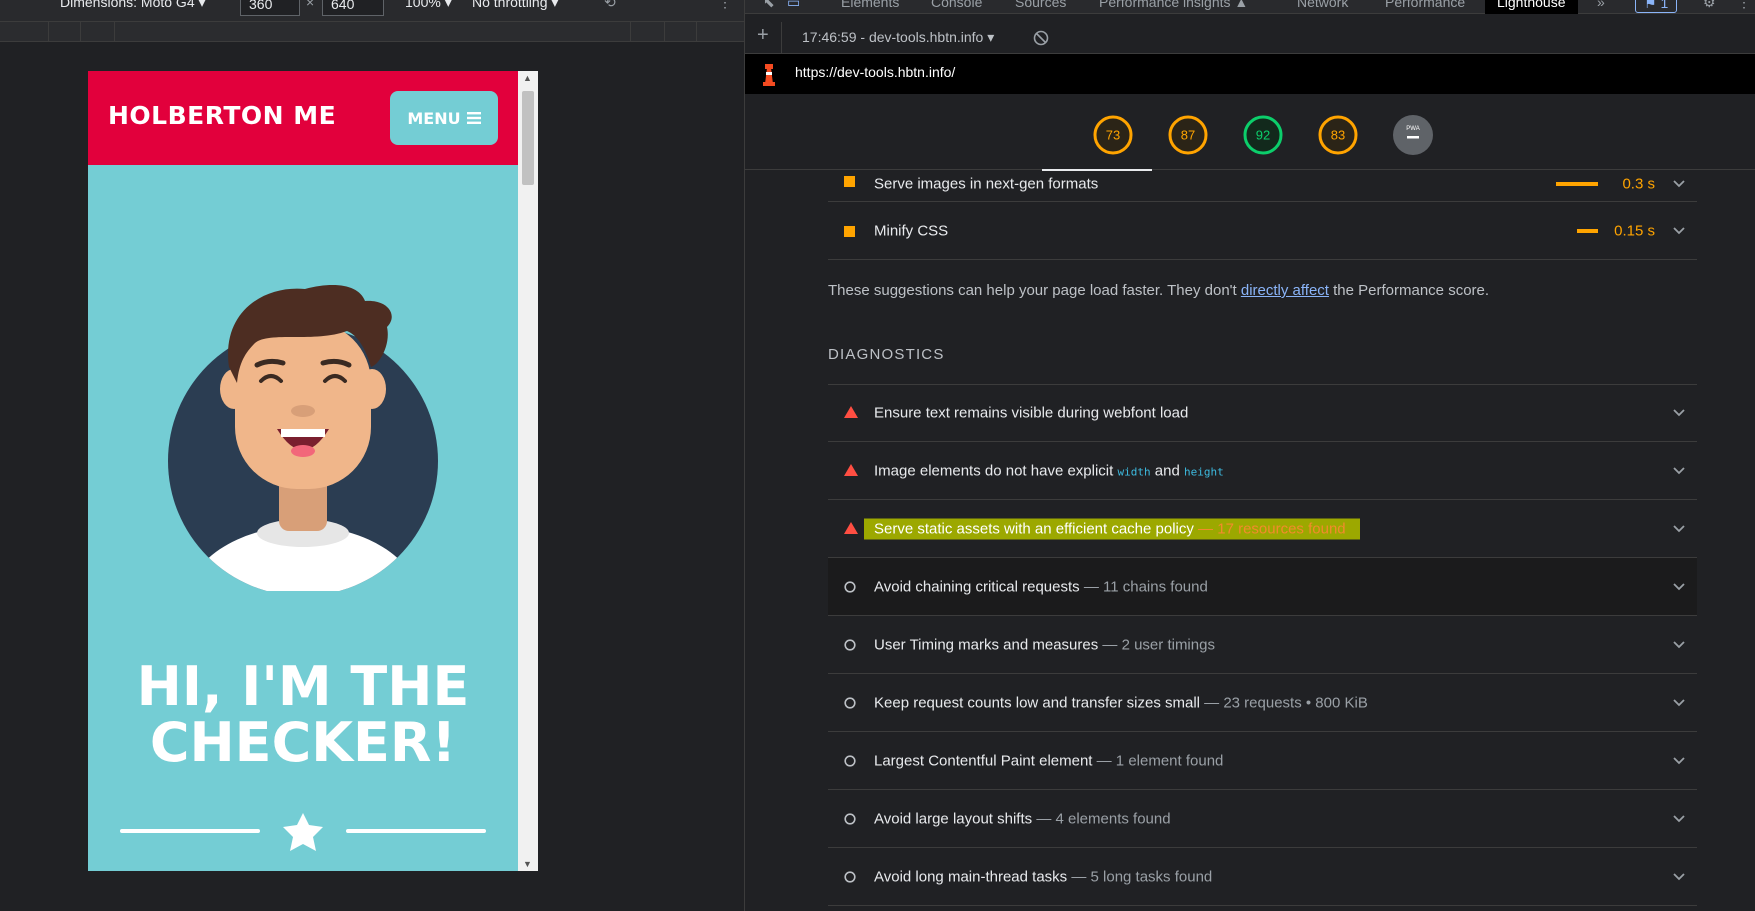  What do you see at coordinates (1250, 74) in the screenshot?
I see `report-url-bar: https://dev-tools.hbtn.info/` at bounding box center [1250, 74].